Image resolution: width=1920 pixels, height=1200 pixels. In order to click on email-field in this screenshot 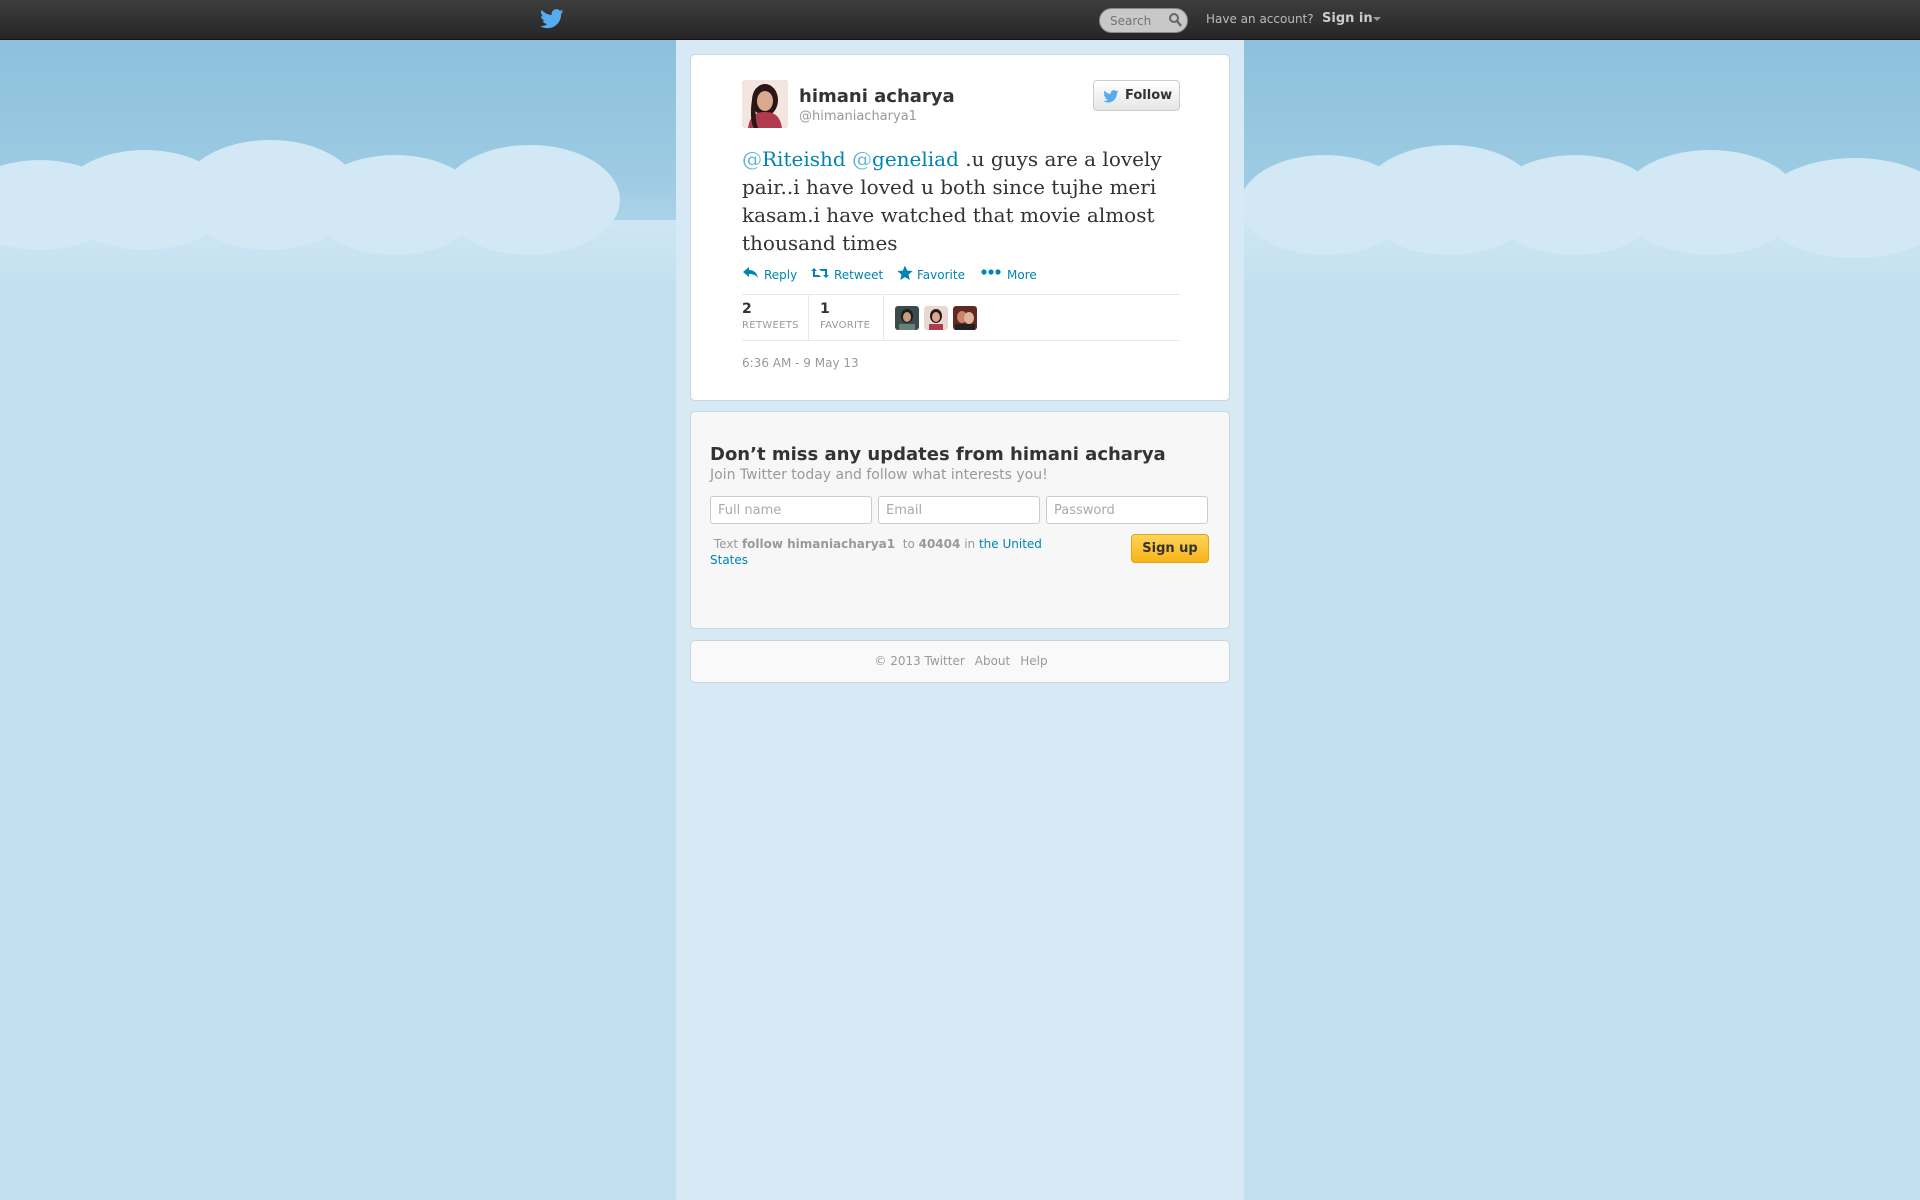, I will do `click(959, 510)`.